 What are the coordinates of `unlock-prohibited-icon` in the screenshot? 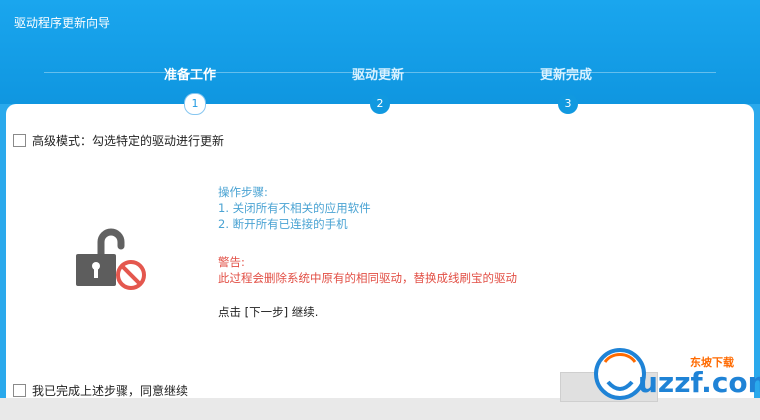 It's located at (112, 259).